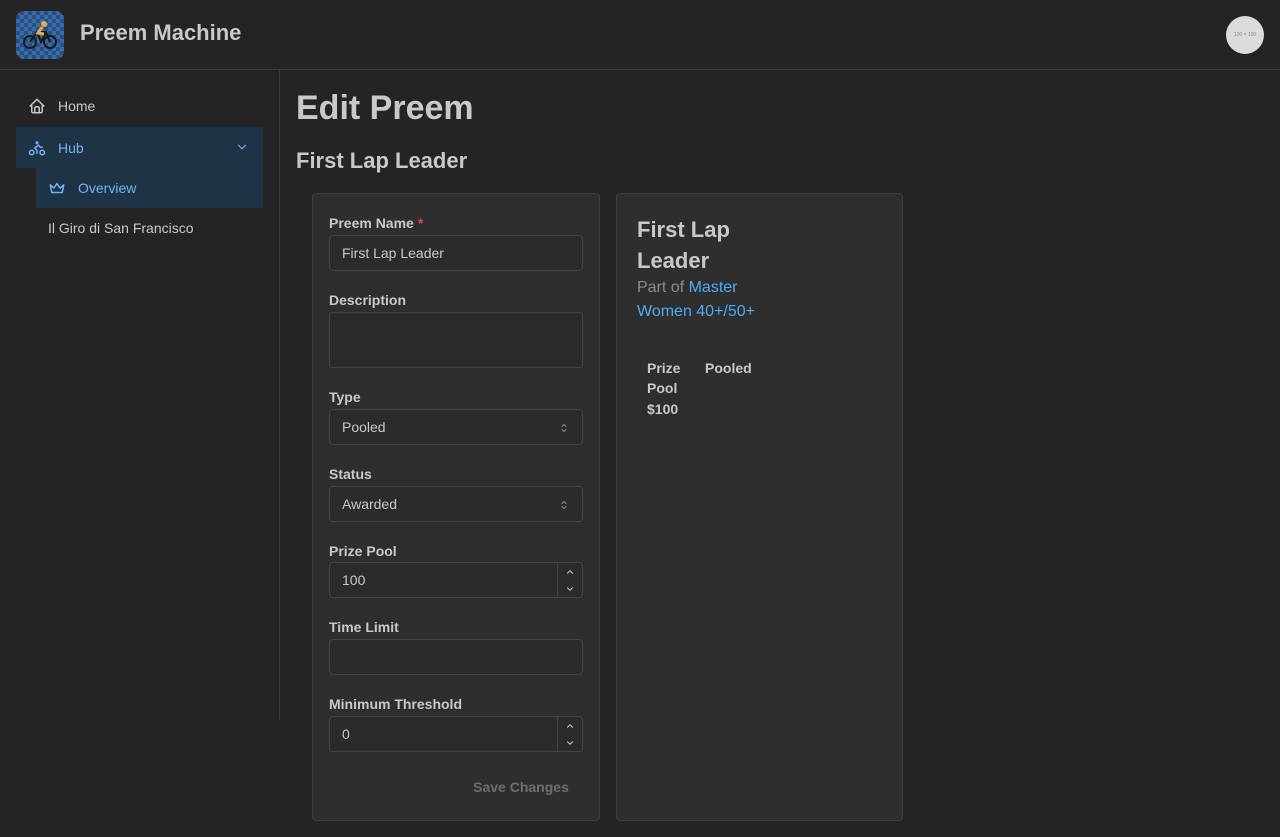  Describe the element at coordinates (521, 787) in the screenshot. I see `save-changes-button: Save Changes` at that location.